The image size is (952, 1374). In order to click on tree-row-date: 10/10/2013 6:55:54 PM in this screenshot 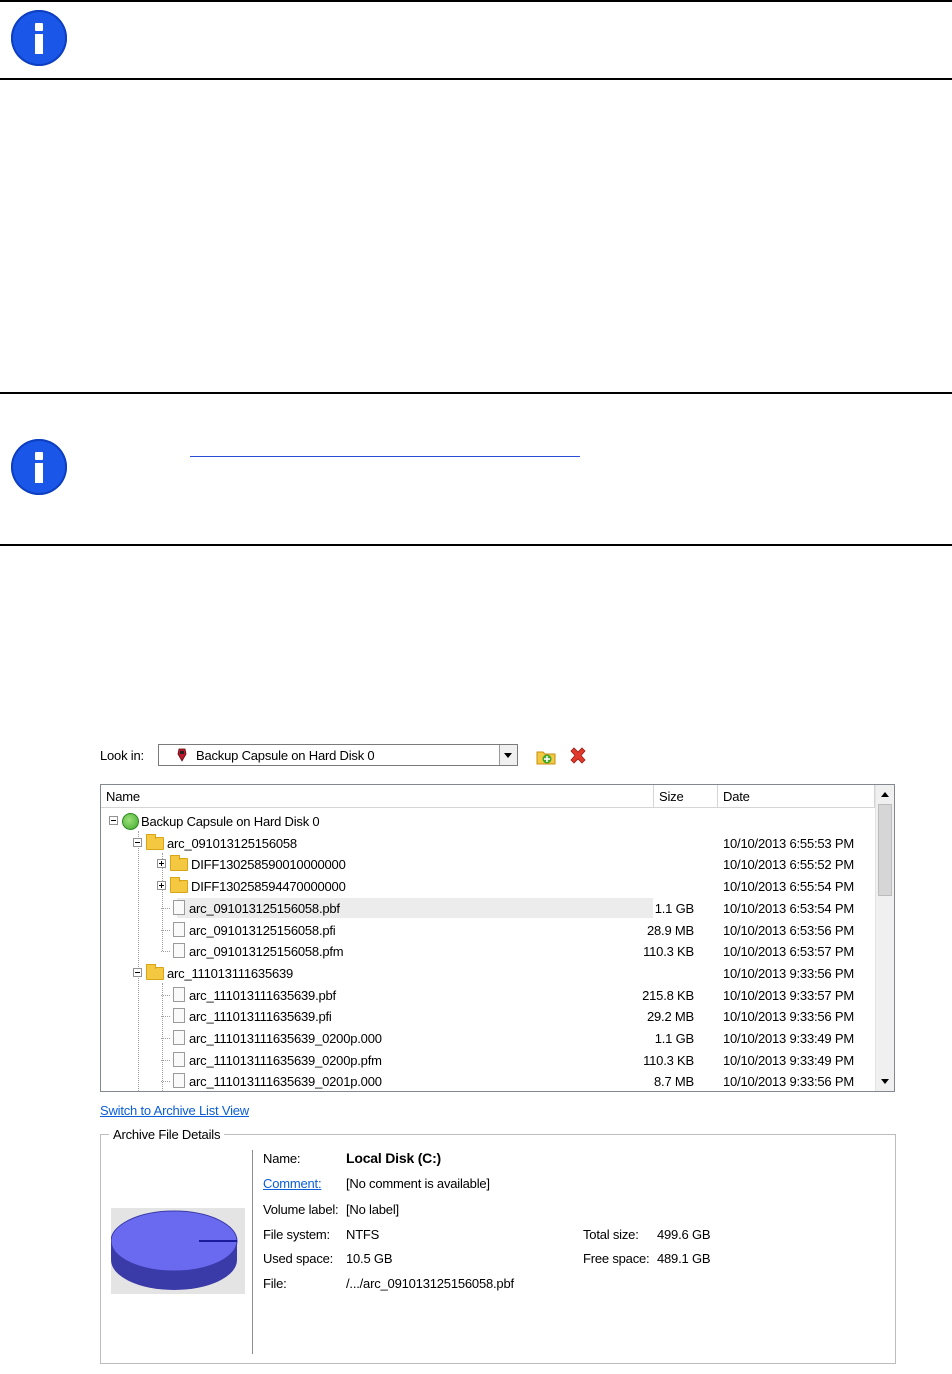, I will do `click(788, 887)`.